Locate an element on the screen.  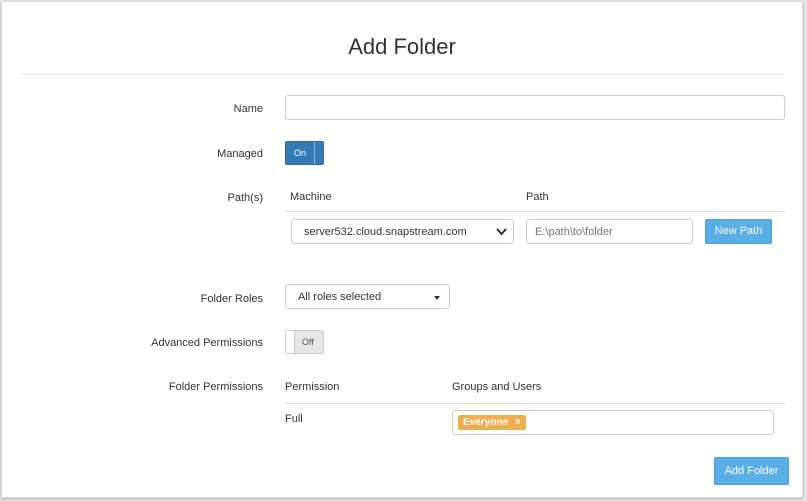
machine-select-value: server532.cloud.snapstream.com is located at coordinates (385, 232).